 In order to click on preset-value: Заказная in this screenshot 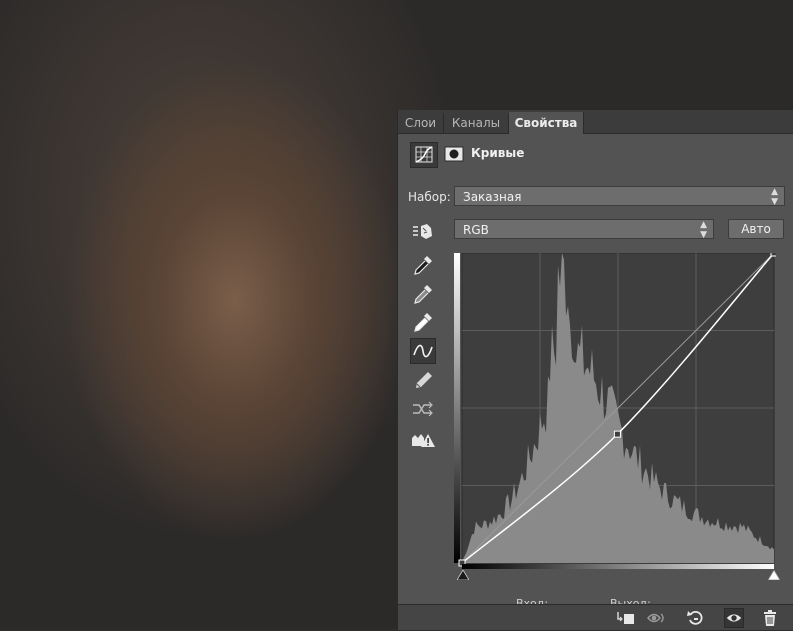, I will do `click(492, 197)`.